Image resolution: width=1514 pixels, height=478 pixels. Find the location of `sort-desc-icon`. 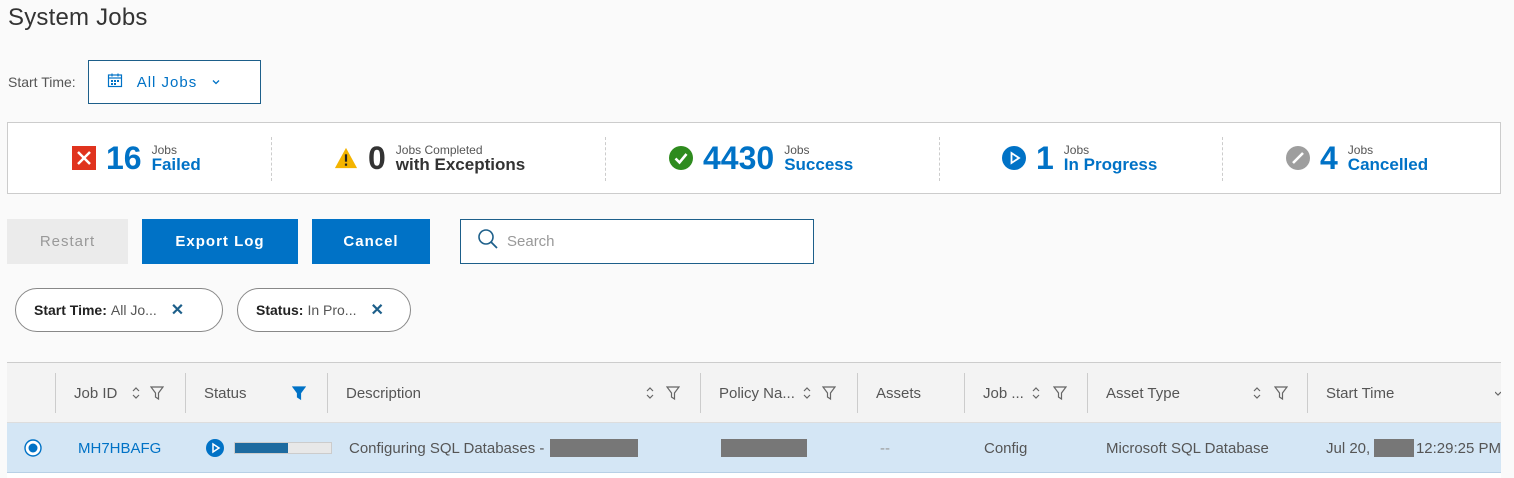

sort-desc-icon is located at coordinates (1498, 396).